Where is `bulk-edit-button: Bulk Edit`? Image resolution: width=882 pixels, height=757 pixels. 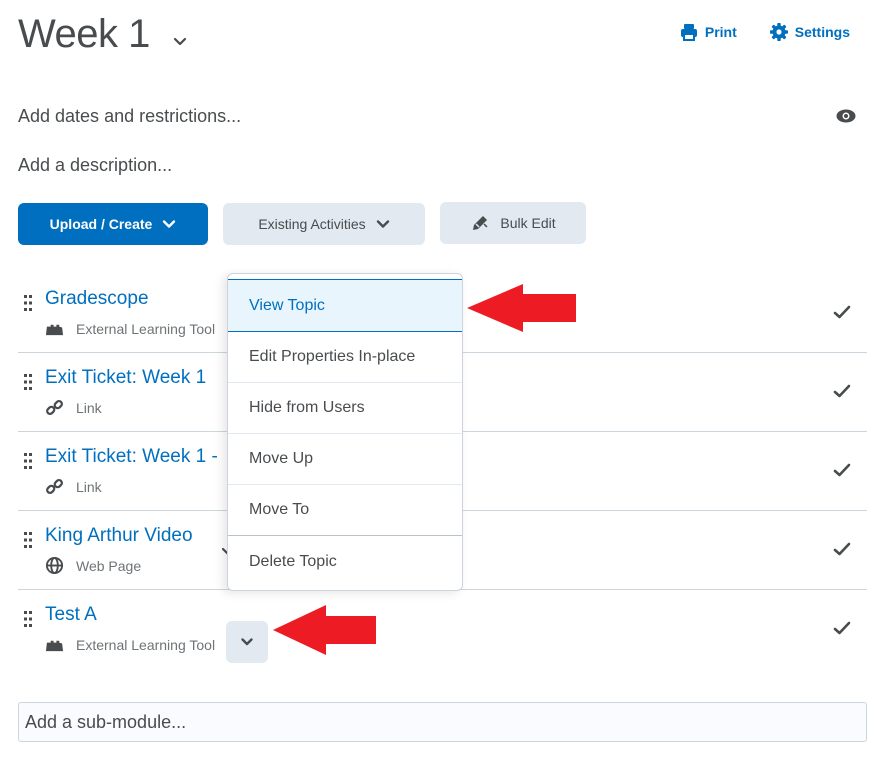
bulk-edit-button: Bulk Edit is located at coordinates (513, 223).